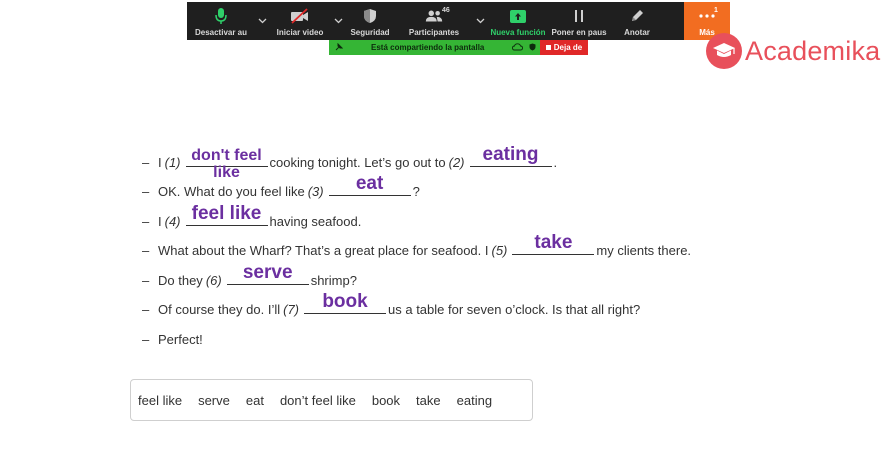 The width and height of the screenshot is (882, 455). I want to click on mute-options-caret, so click(262, 21).